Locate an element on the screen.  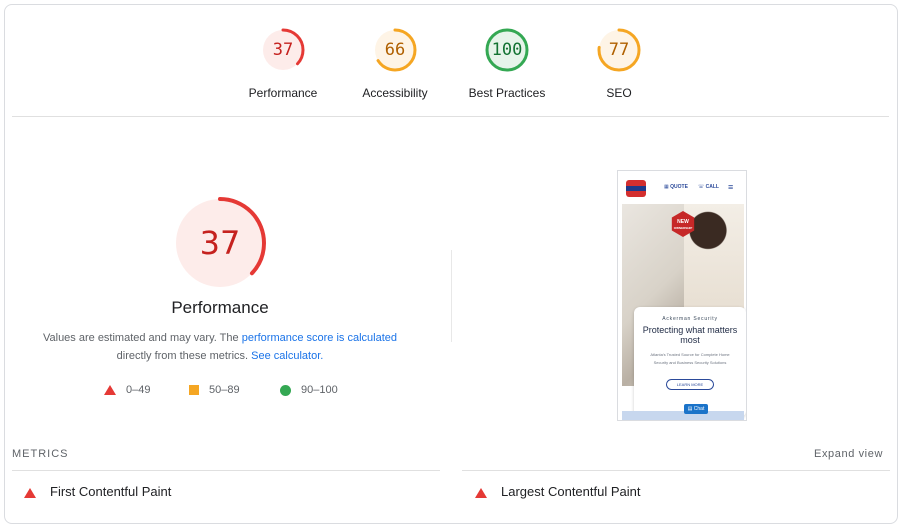
legend-label: 50–89 is located at coordinates (224, 390).